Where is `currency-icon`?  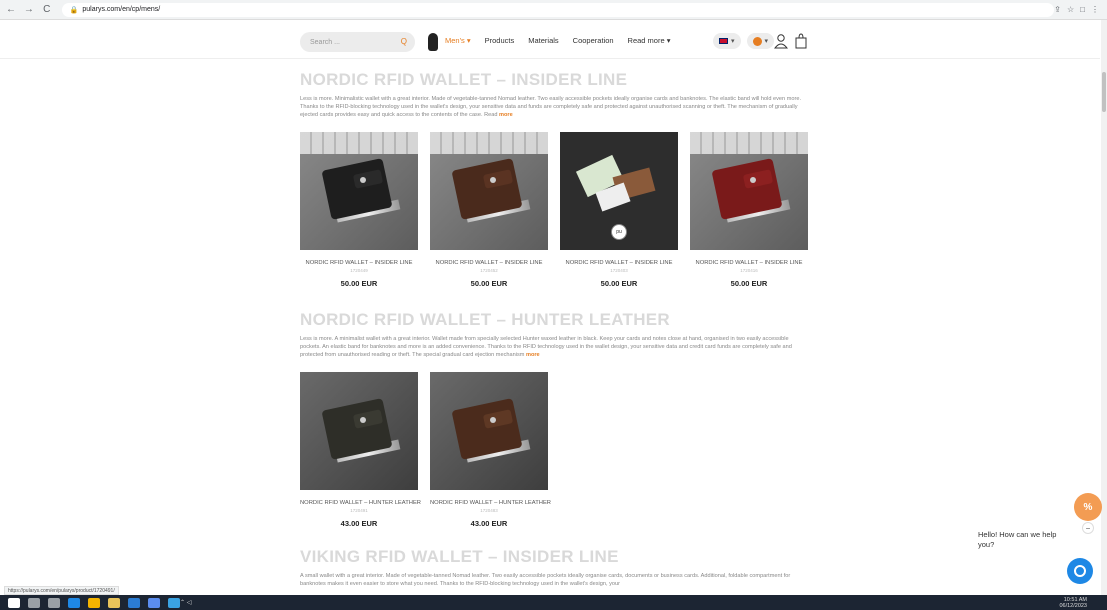 currency-icon is located at coordinates (757, 41).